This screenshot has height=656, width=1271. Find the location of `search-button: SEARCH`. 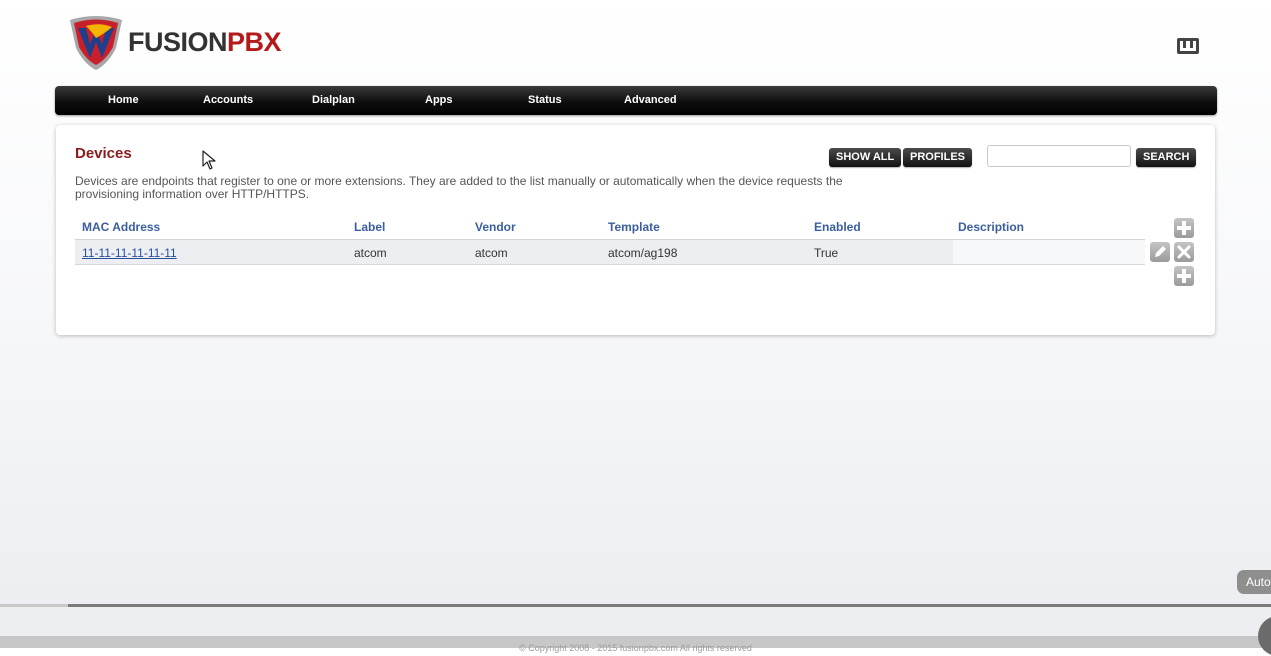

search-button: SEARCH is located at coordinates (1166, 157).